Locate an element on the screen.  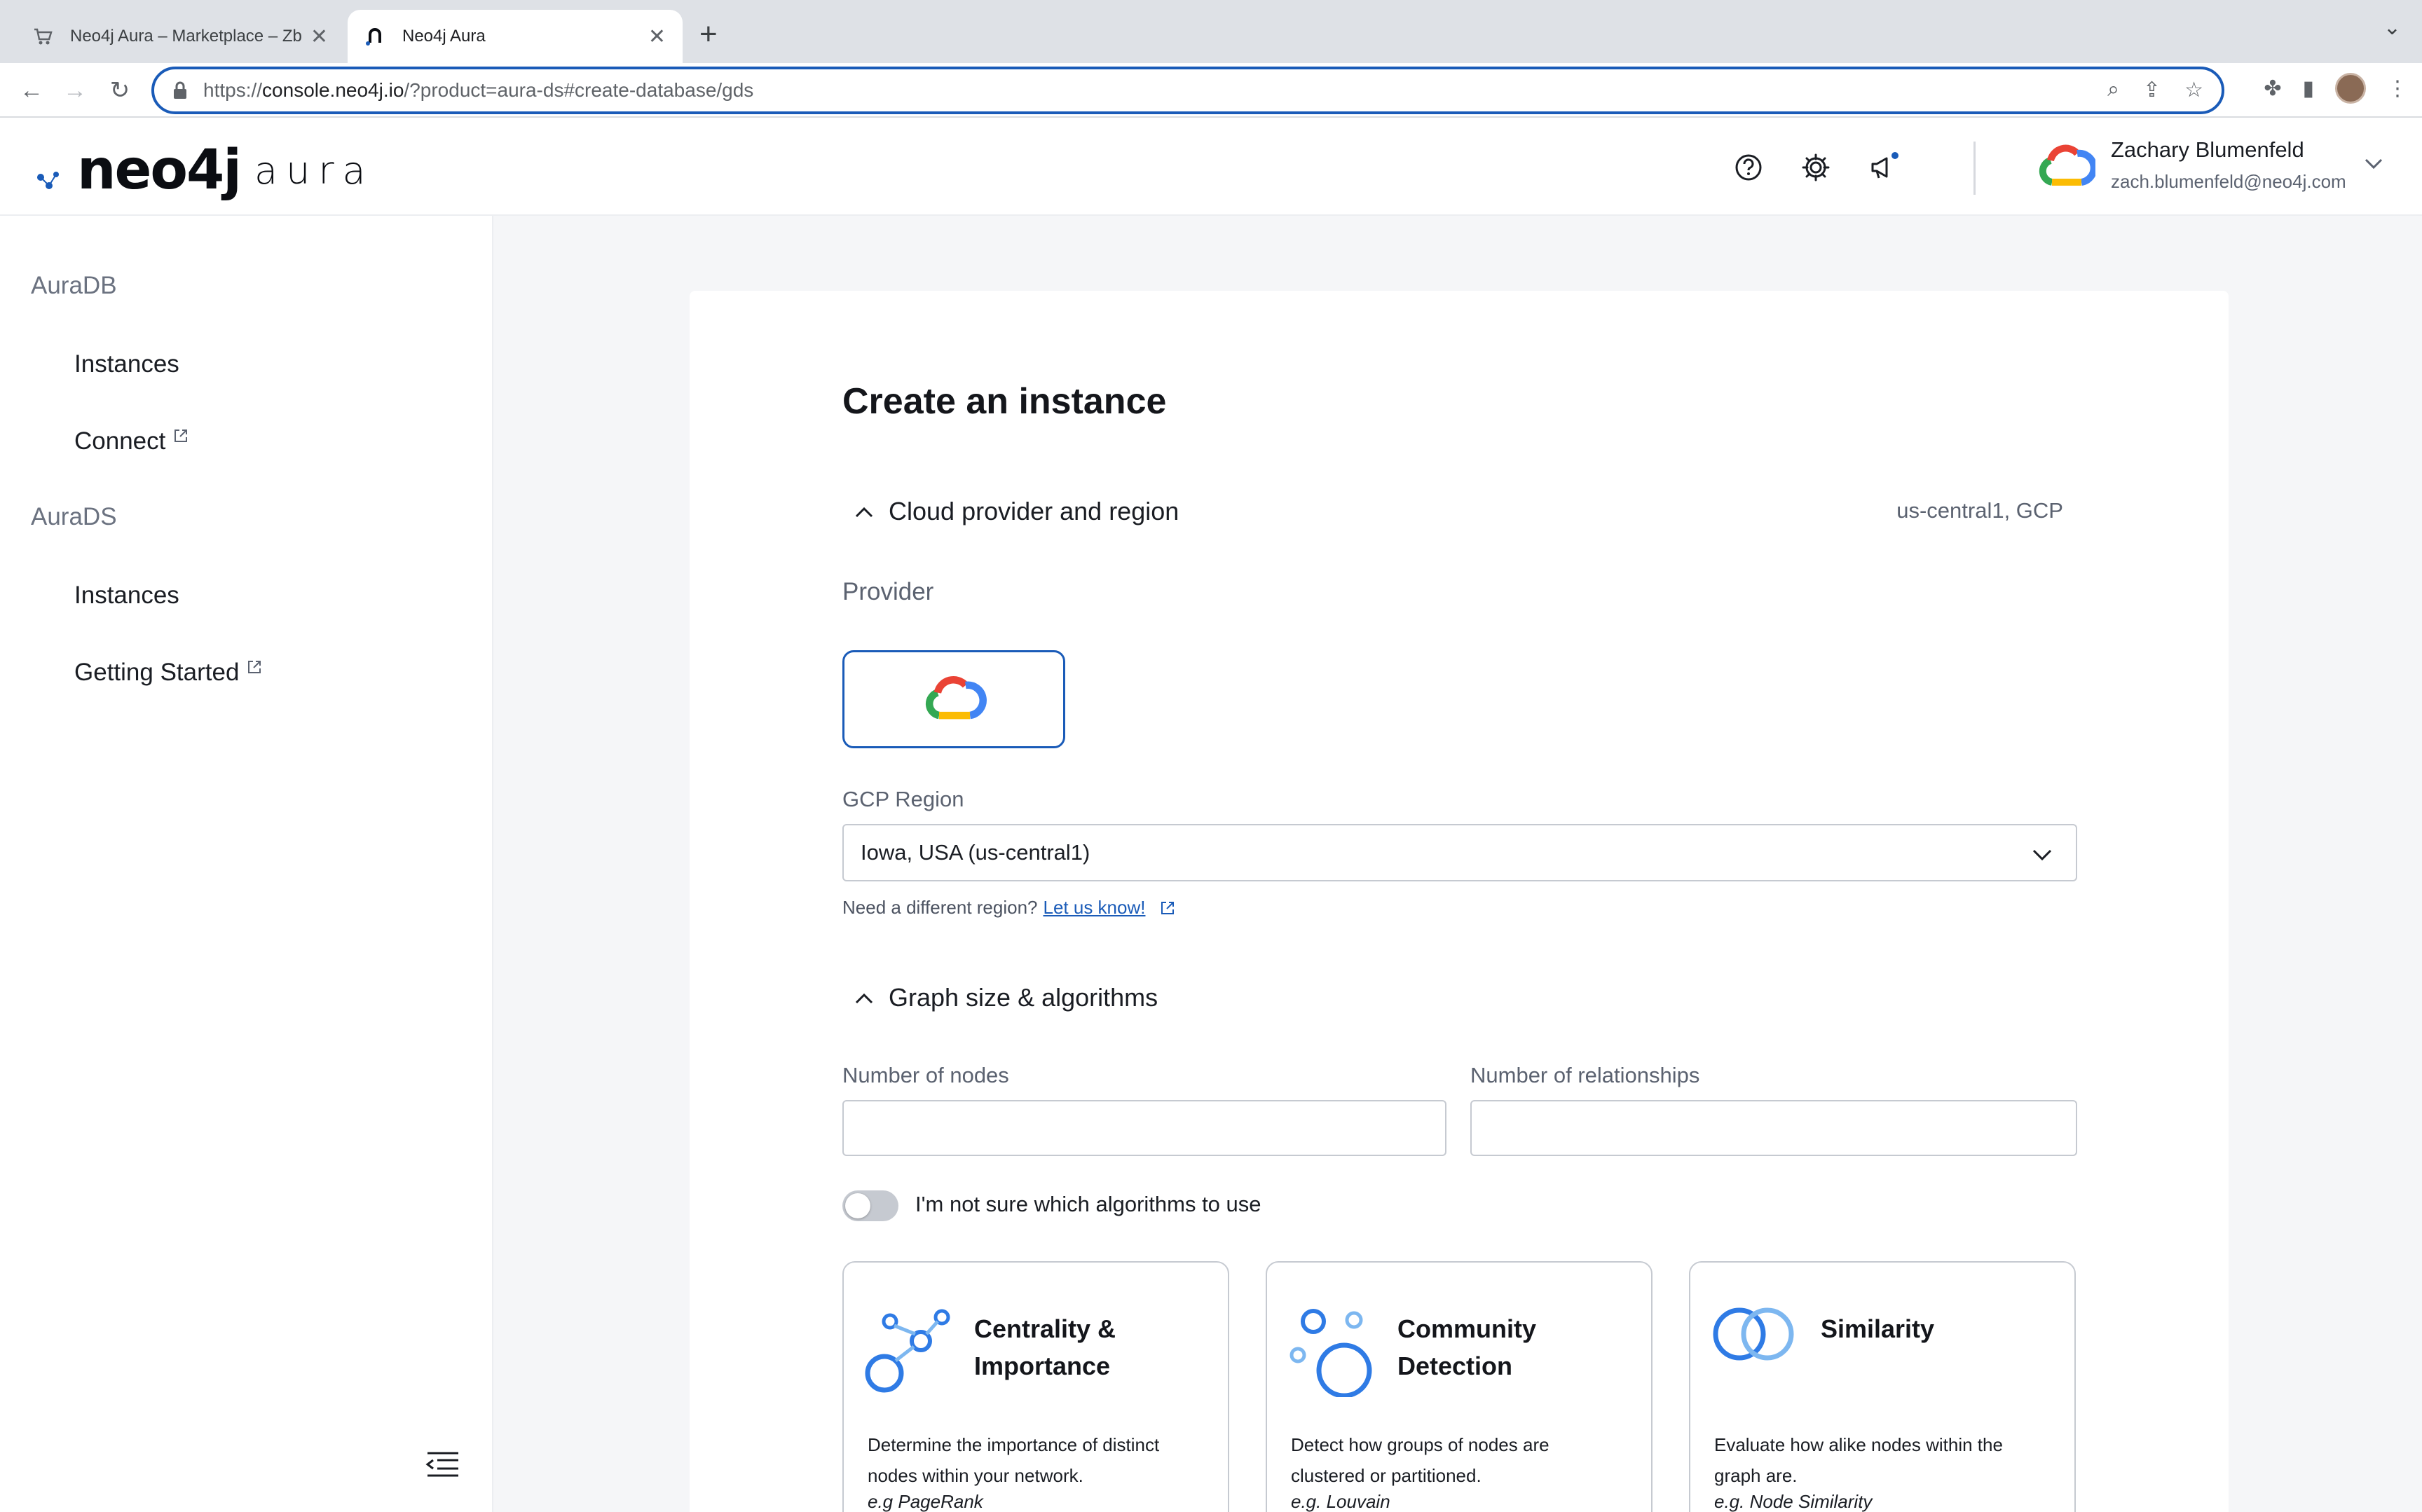
algorithm-help-toggle is located at coordinates (870, 1205).